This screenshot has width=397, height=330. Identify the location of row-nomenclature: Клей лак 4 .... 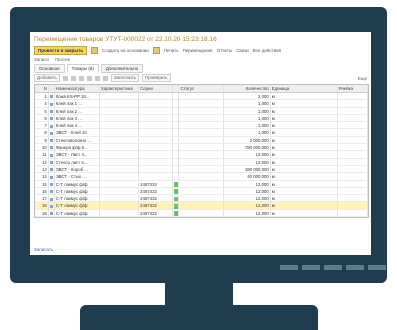
(77, 125).